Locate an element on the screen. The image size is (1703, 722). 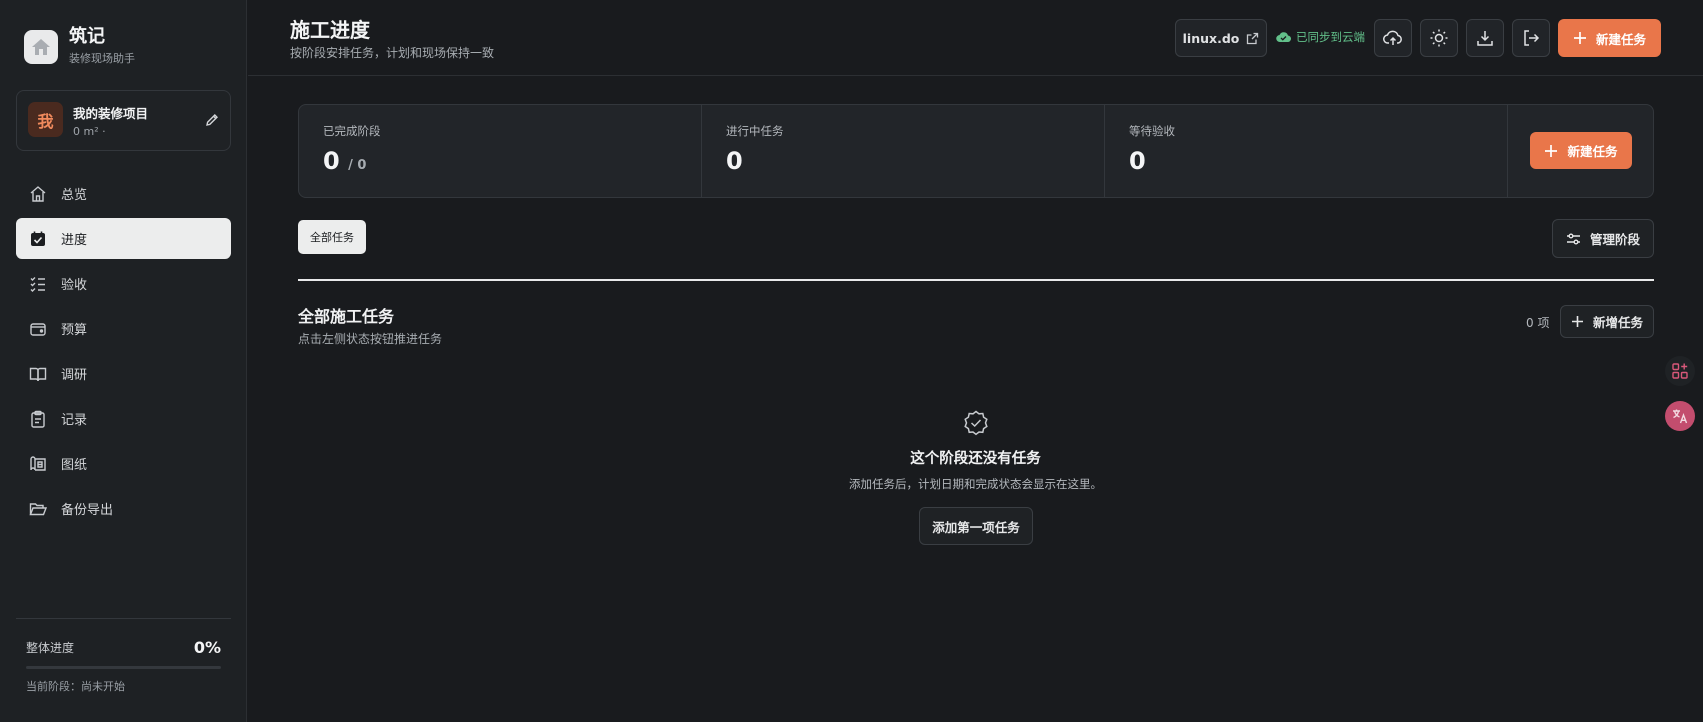
stat-completed-stages: 已完成阶段 0 / 0 is located at coordinates (500, 151).